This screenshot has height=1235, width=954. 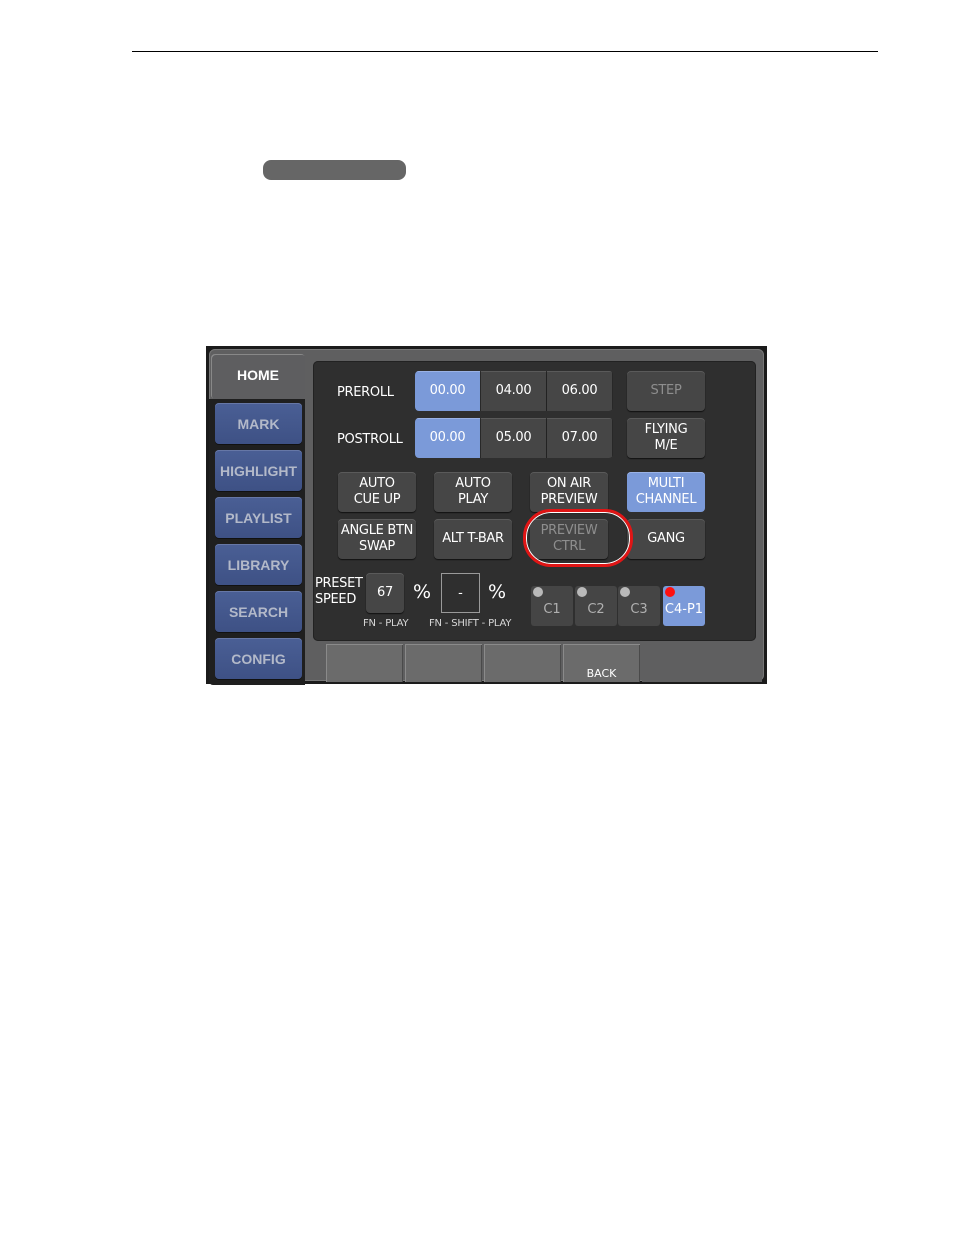 I want to click on channel-button-c2: C2, so click(x=596, y=606).